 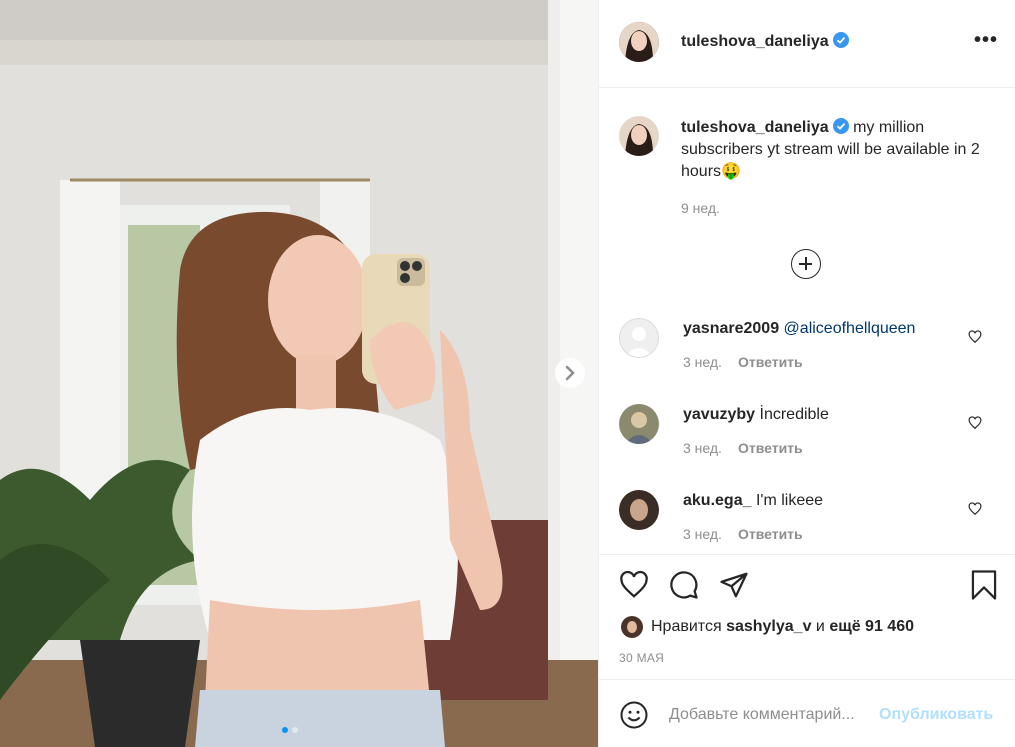 What do you see at coordinates (755, 127) in the screenshot?
I see `caption-username: tuleshova_daneliya` at bounding box center [755, 127].